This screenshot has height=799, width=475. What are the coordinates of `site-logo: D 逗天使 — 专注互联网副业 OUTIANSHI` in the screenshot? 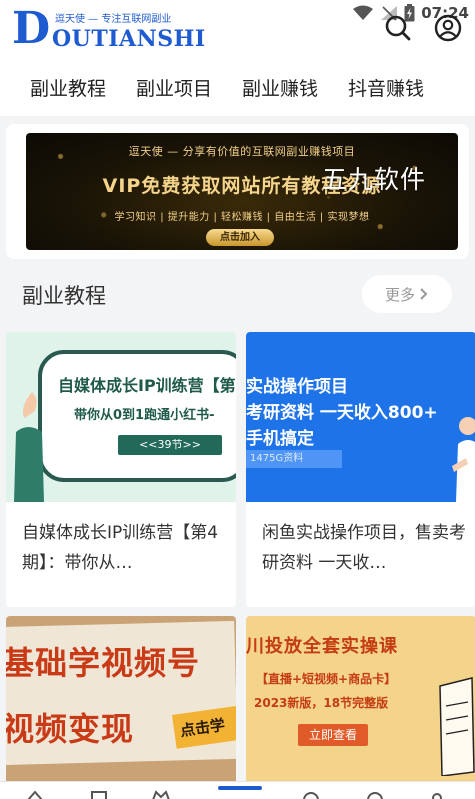 It's located at (108, 28).